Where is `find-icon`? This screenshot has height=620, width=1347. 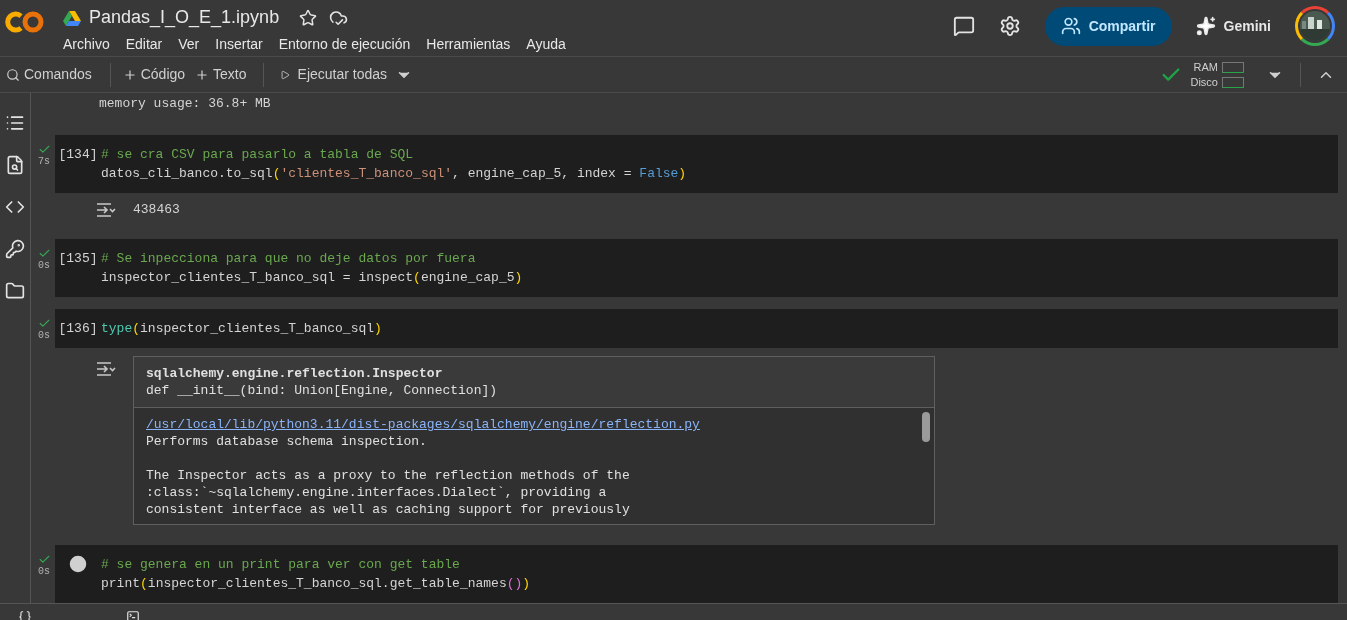 find-icon is located at coordinates (15, 165).